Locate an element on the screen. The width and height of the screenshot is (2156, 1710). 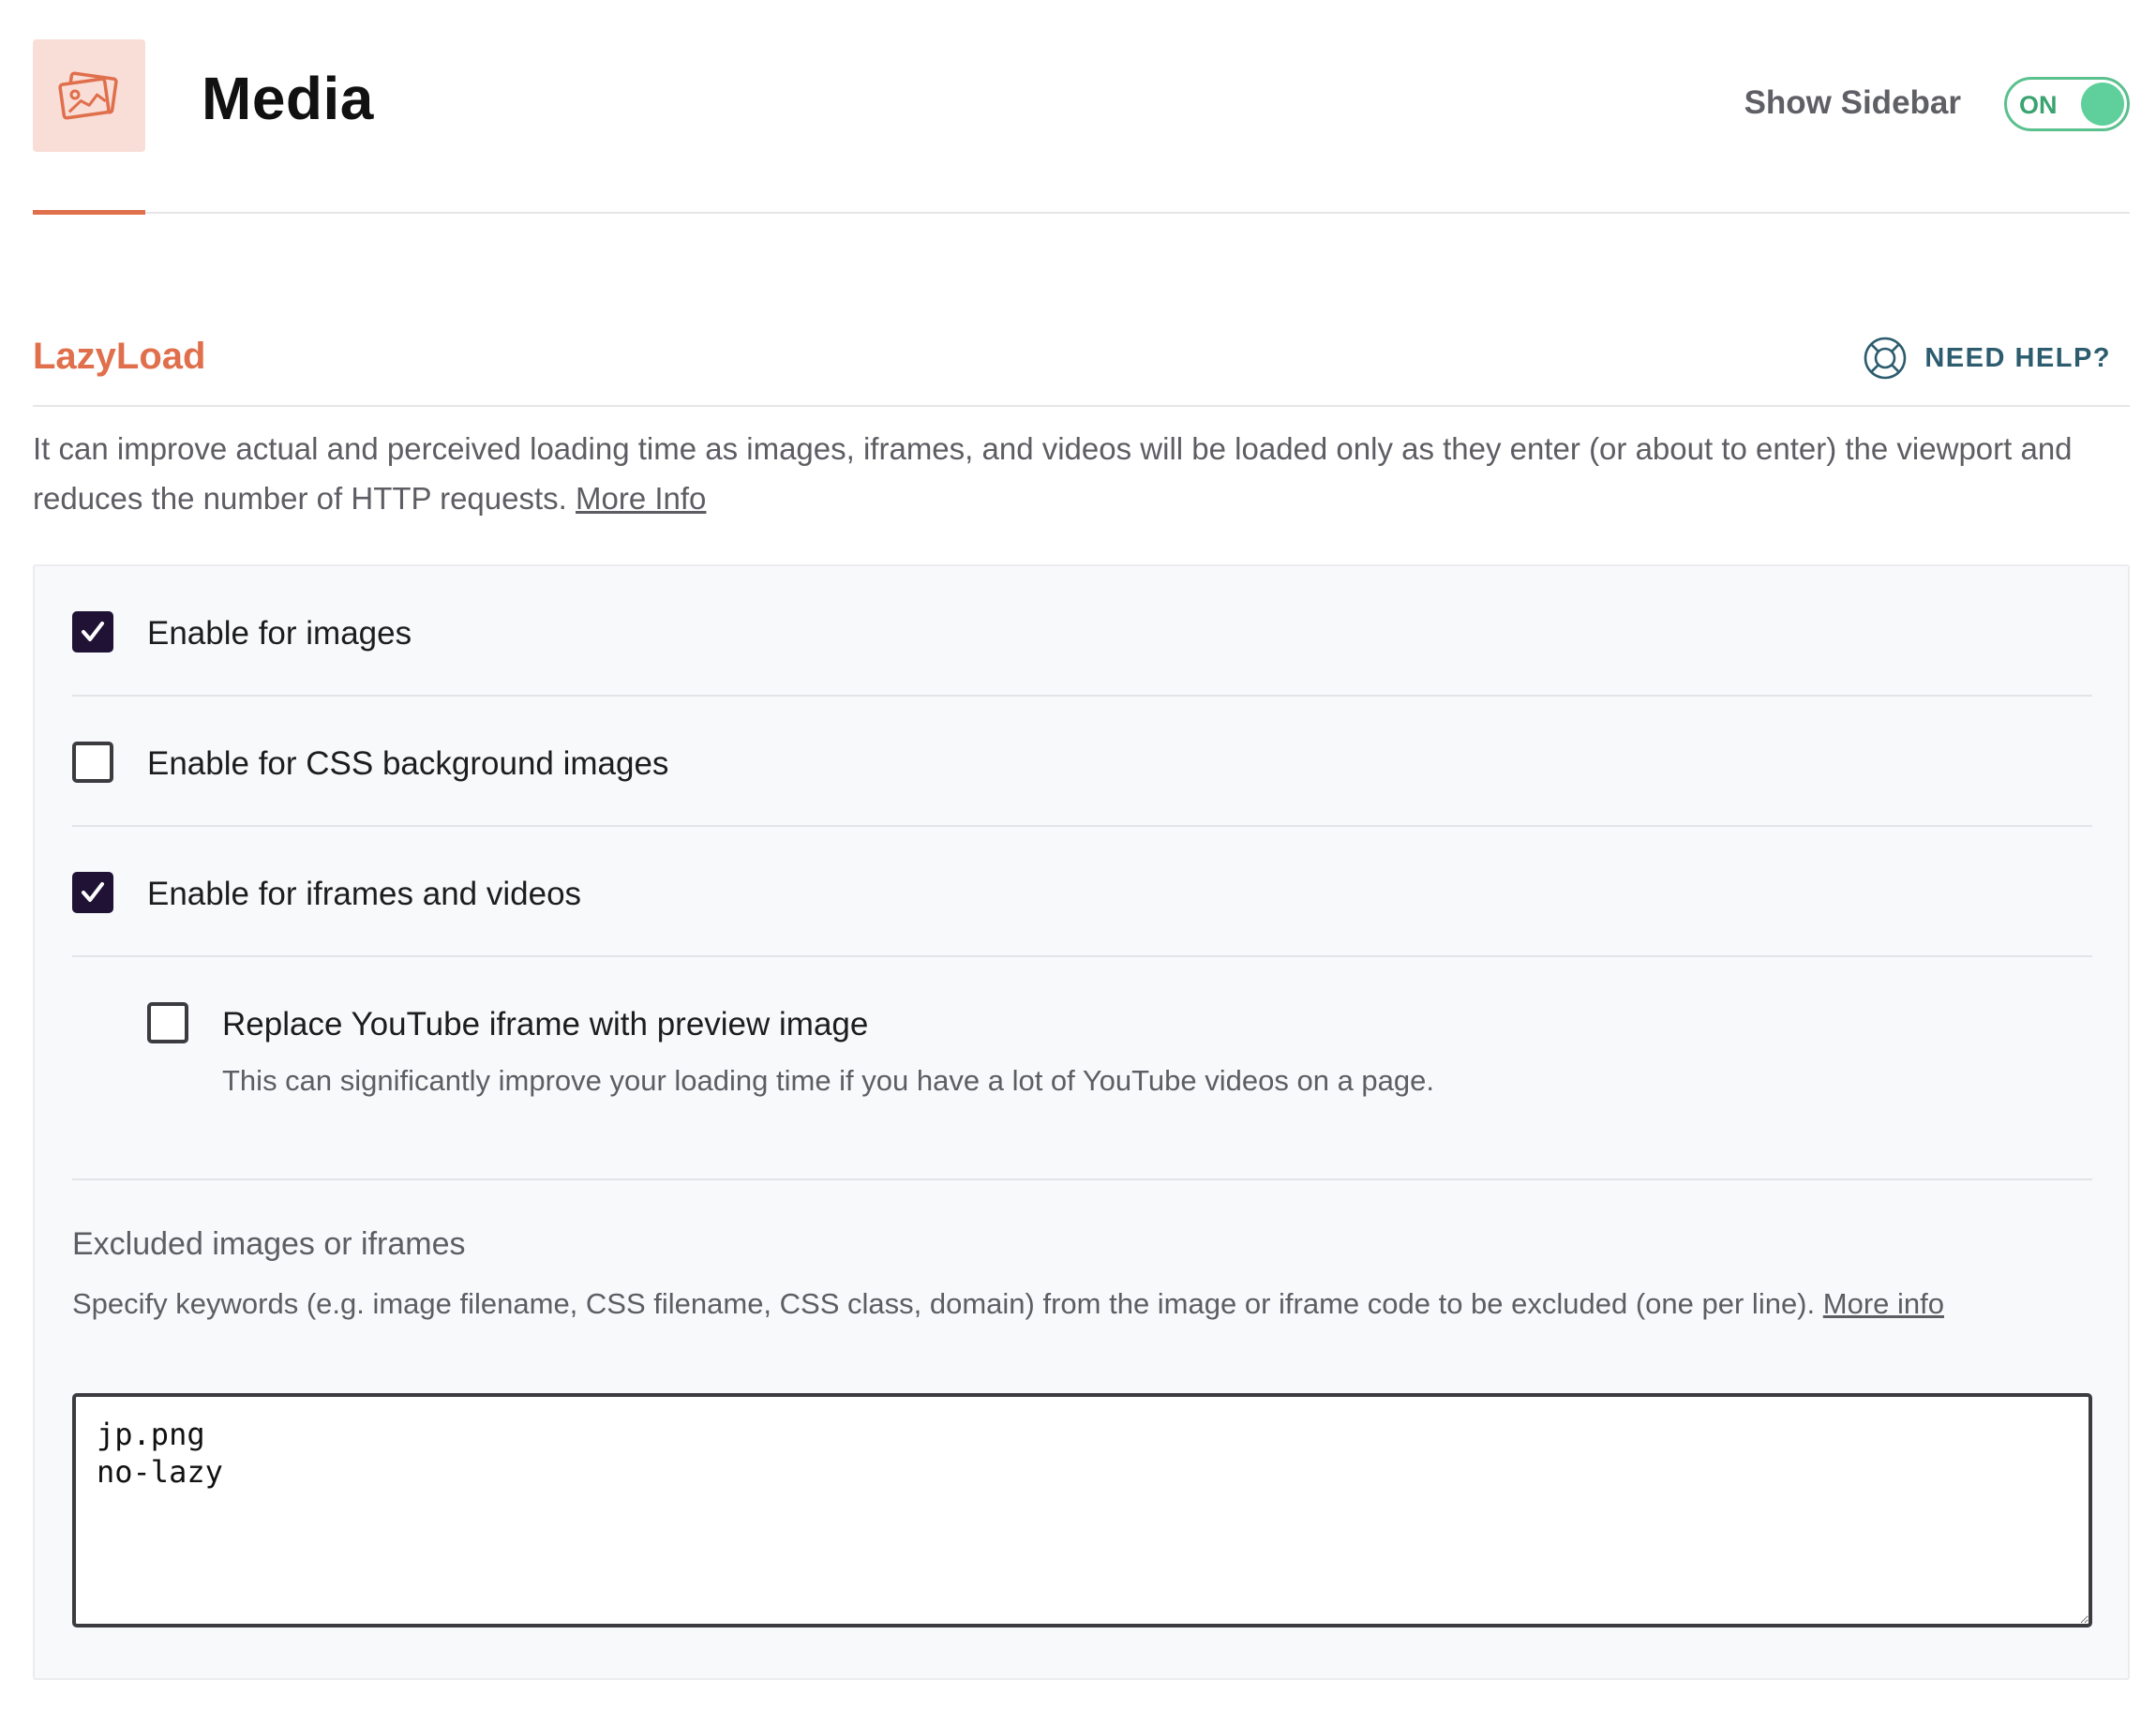
enable-css-background-label: Enable for CSS background images is located at coordinates (408, 764).